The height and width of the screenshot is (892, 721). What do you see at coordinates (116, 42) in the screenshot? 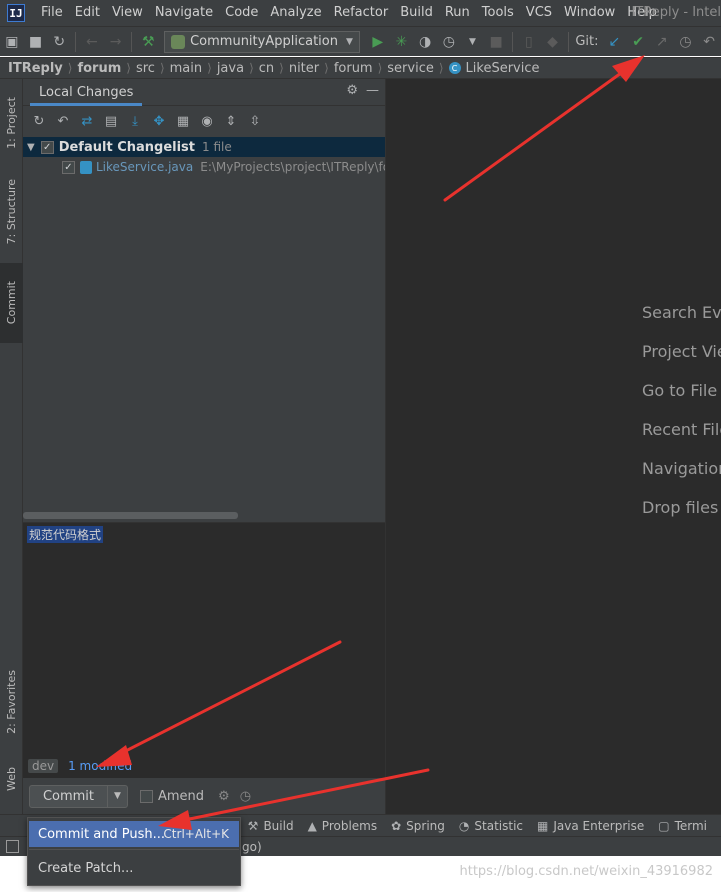
I see `forward-icon: →` at bounding box center [116, 42].